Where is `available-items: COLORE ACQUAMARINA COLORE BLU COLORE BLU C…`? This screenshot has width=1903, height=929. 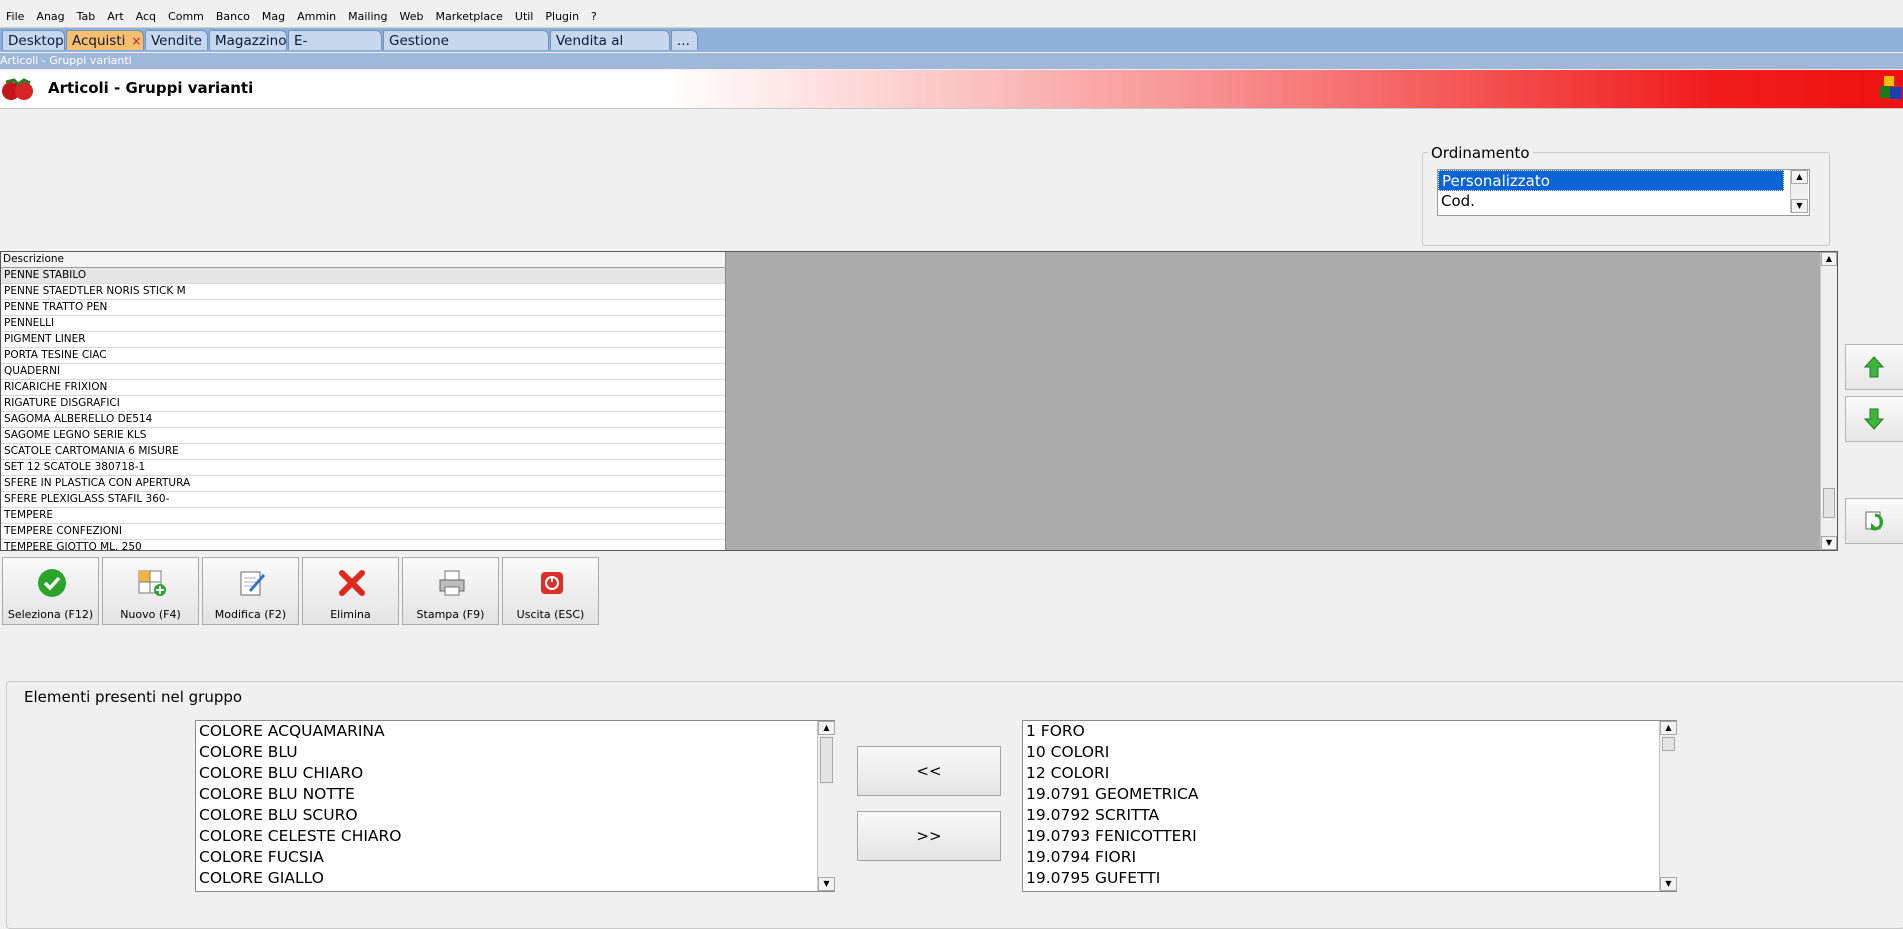 available-items: COLORE ACQUAMARINA COLORE BLU COLORE BLU C… is located at coordinates (515, 805).